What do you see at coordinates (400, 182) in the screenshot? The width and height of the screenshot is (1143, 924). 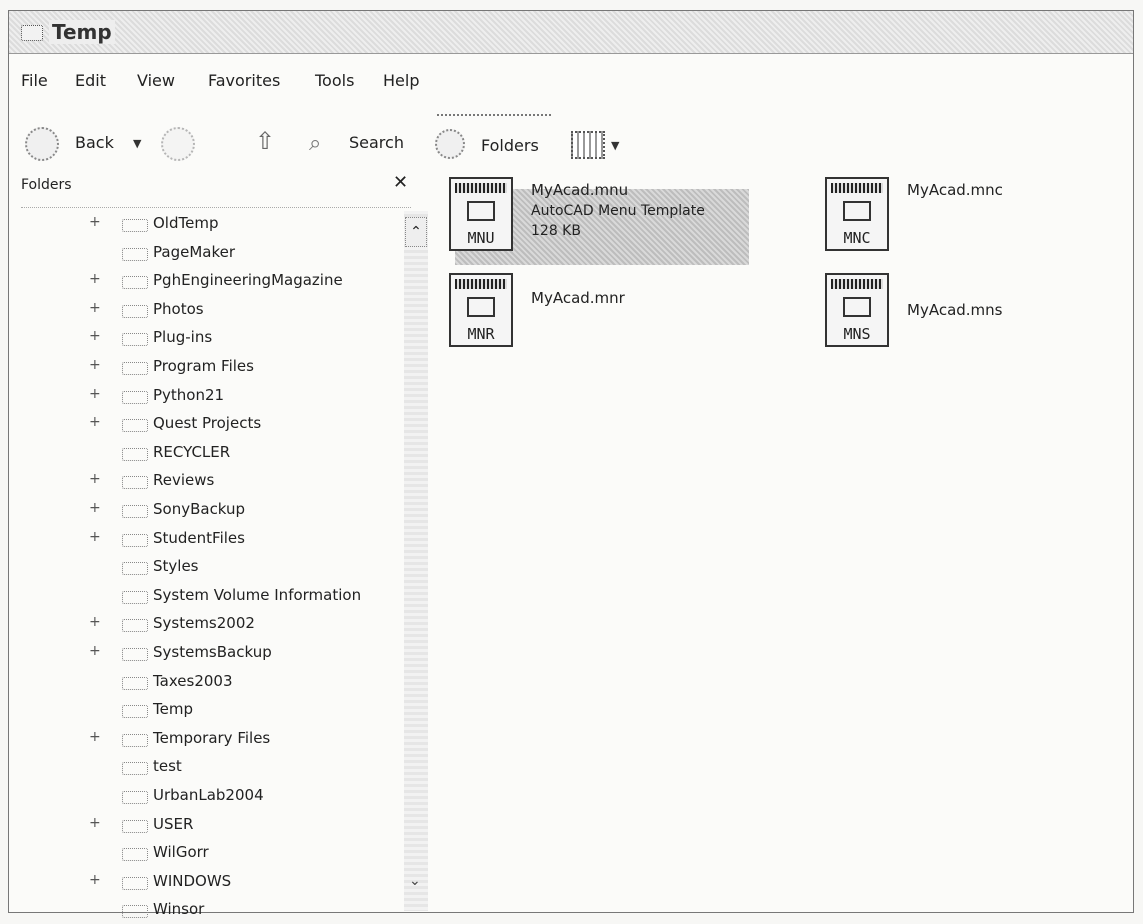 I see `close-icon: ✕` at bounding box center [400, 182].